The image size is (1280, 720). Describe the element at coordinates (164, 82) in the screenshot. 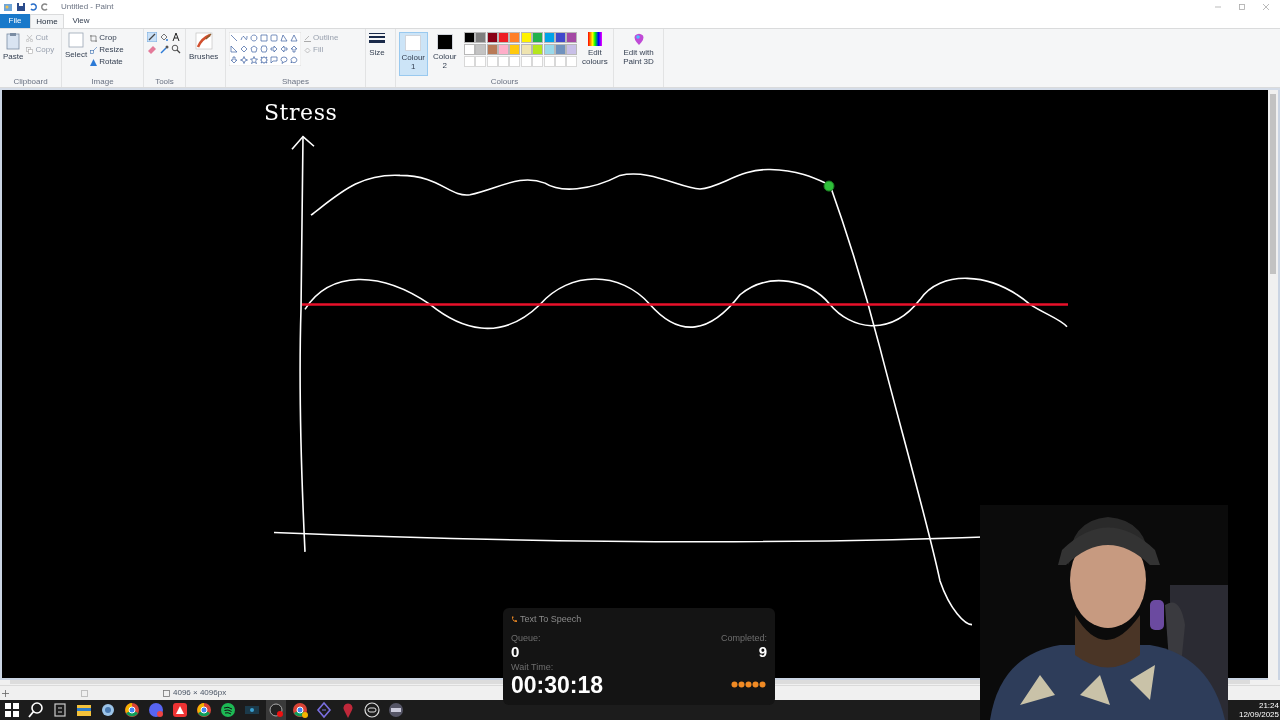

I see `group-label: Tools` at that location.